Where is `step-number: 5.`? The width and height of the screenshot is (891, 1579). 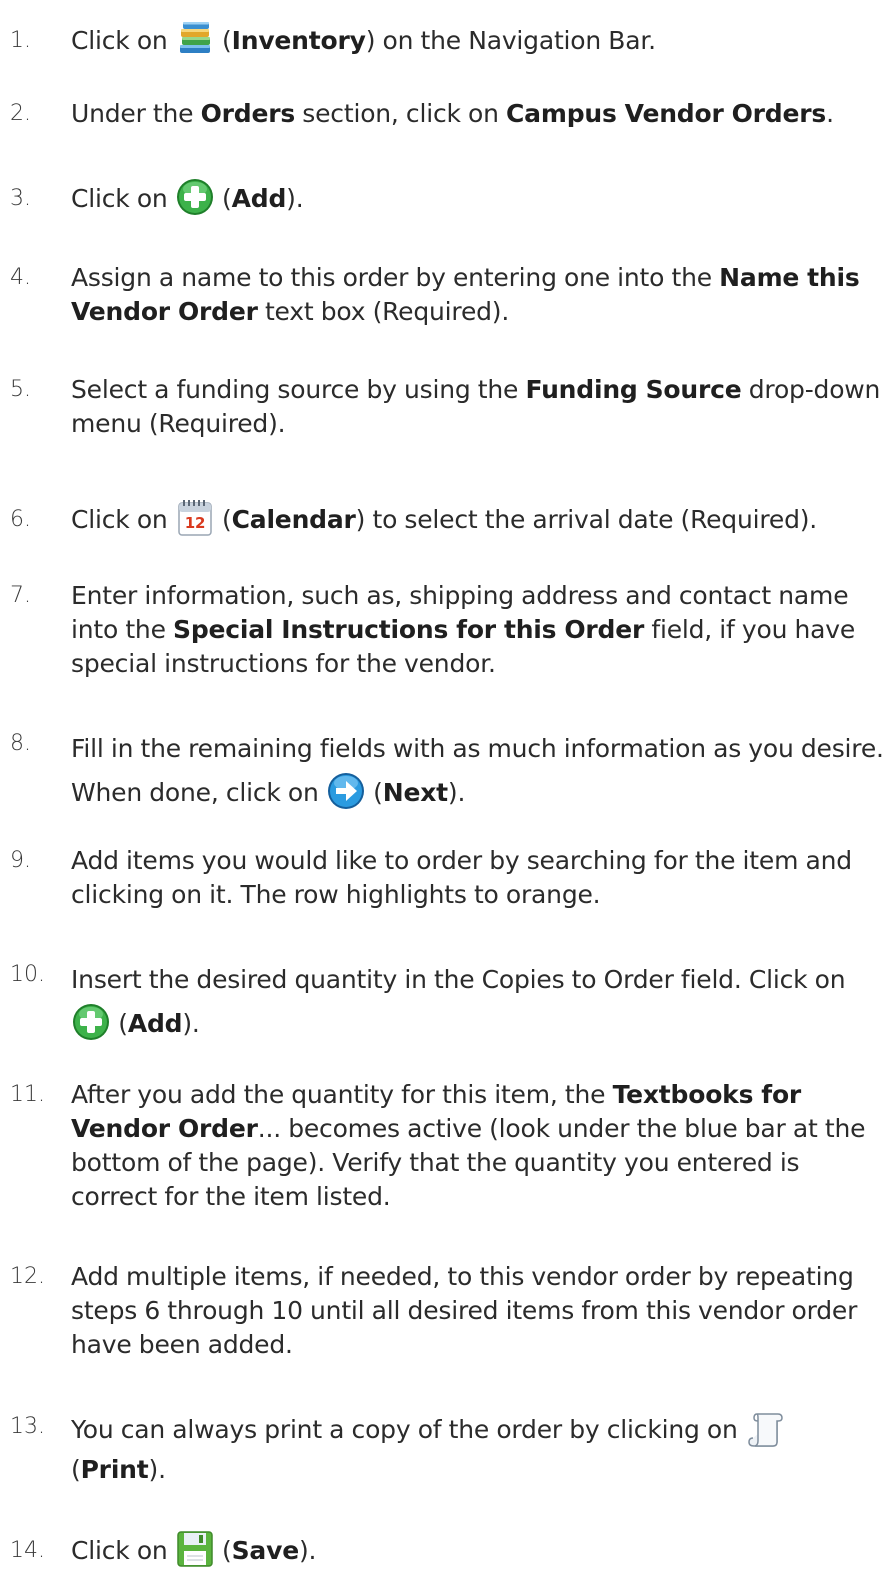 step-number: 5. is located at coordinates (20, 389).